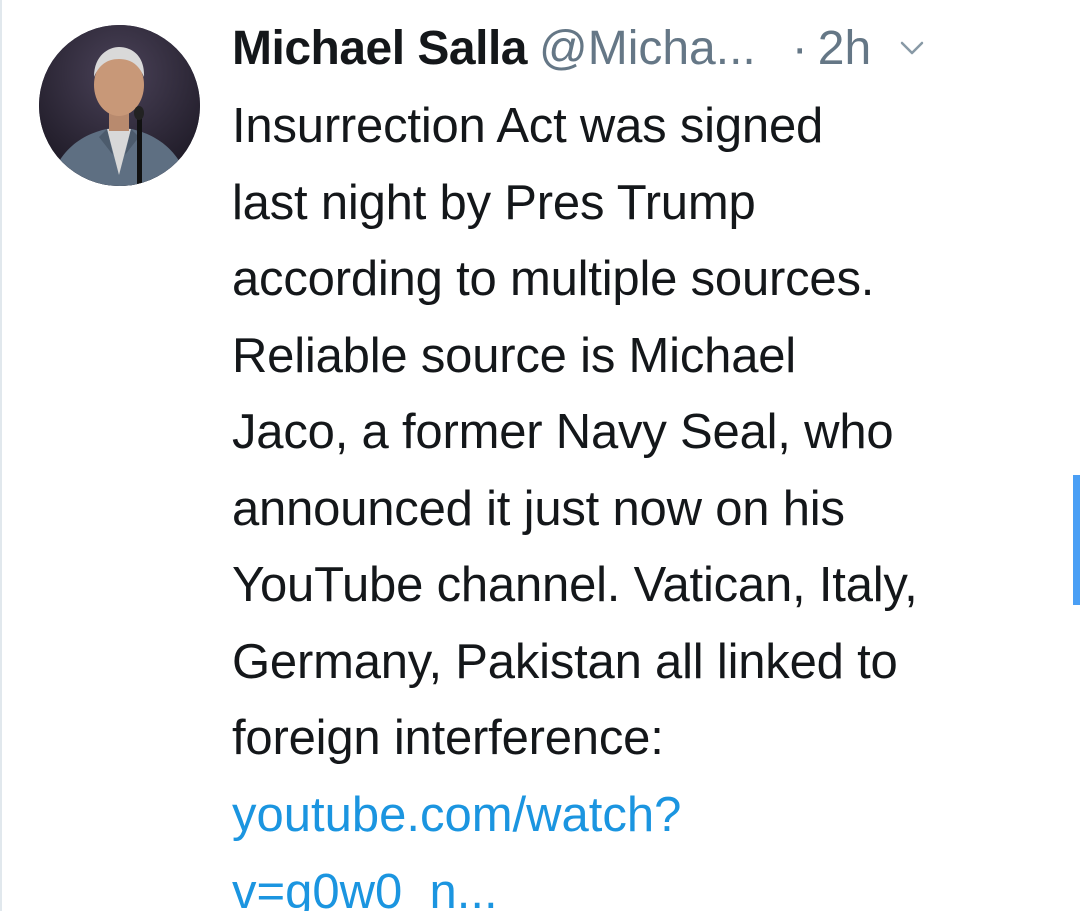  I want to click on avatar-photo, so click(119, 105).